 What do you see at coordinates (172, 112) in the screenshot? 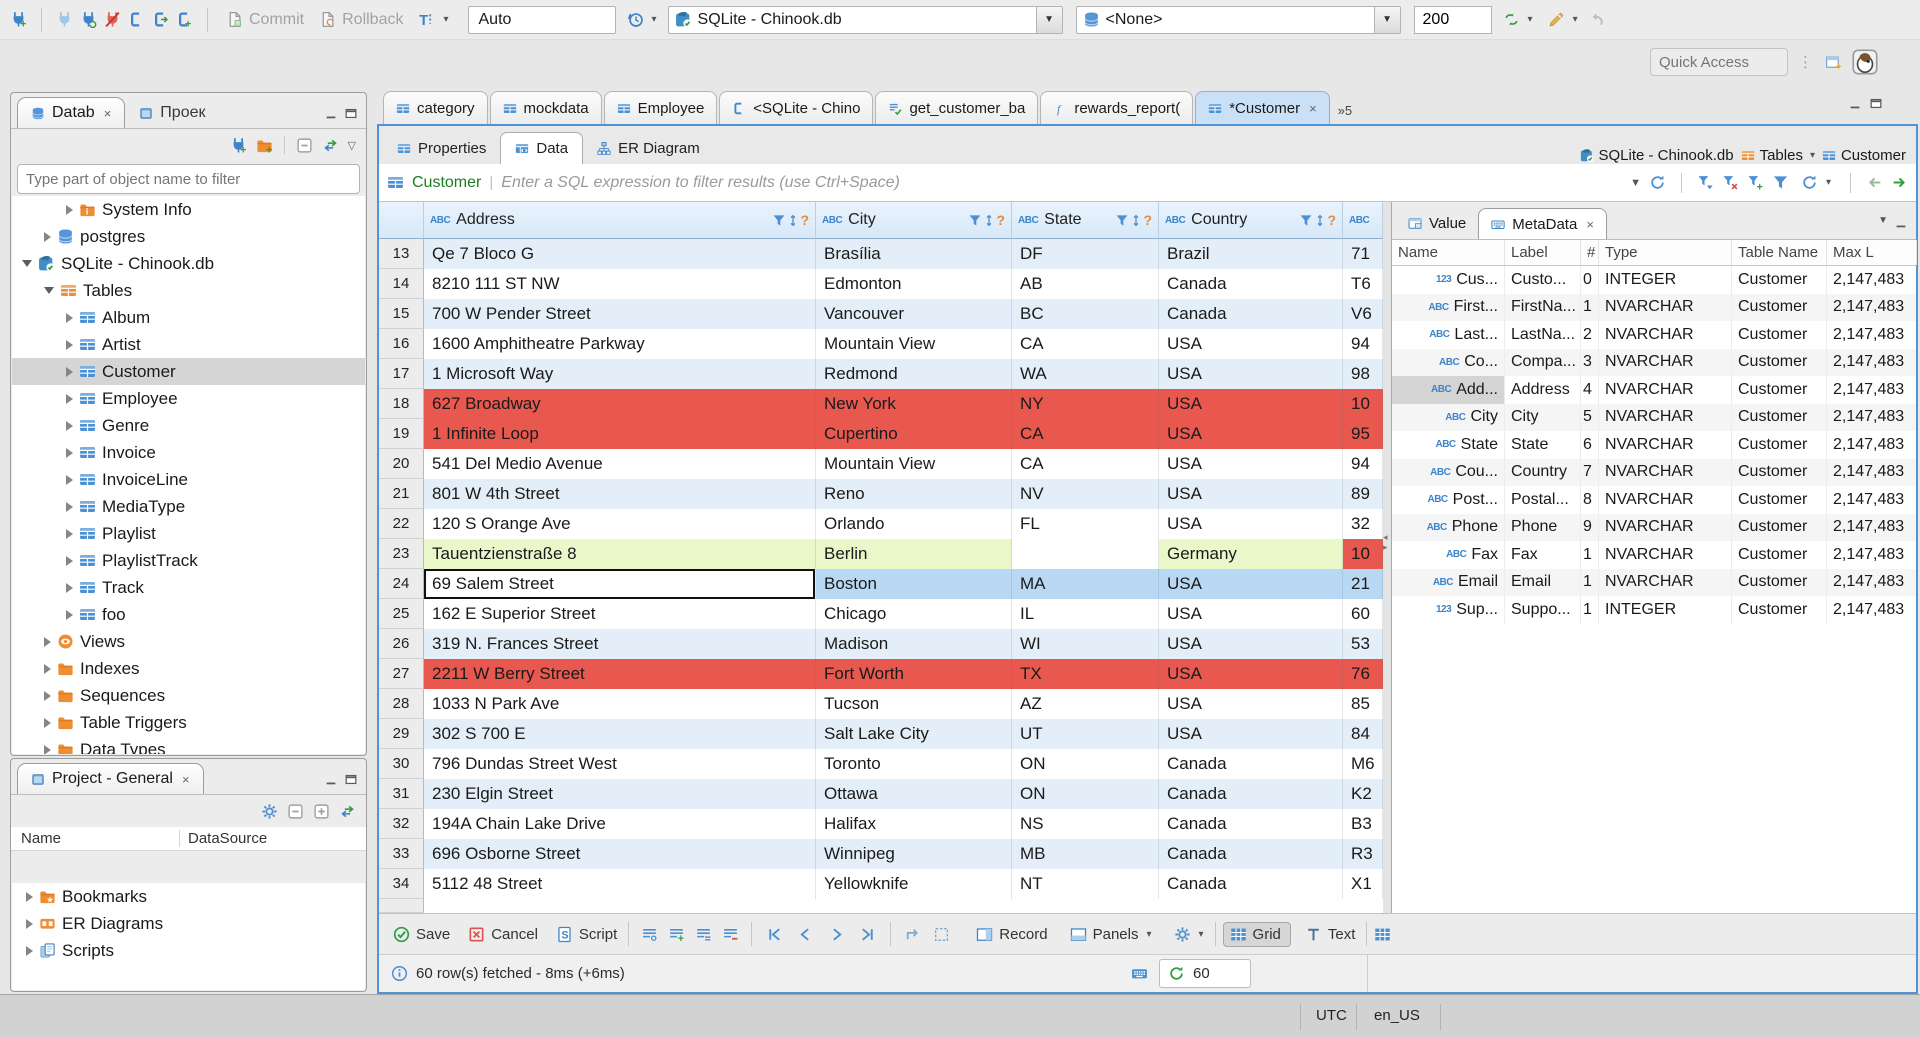
I see `tab-projects: Проек` at bounding box center [172, 112].